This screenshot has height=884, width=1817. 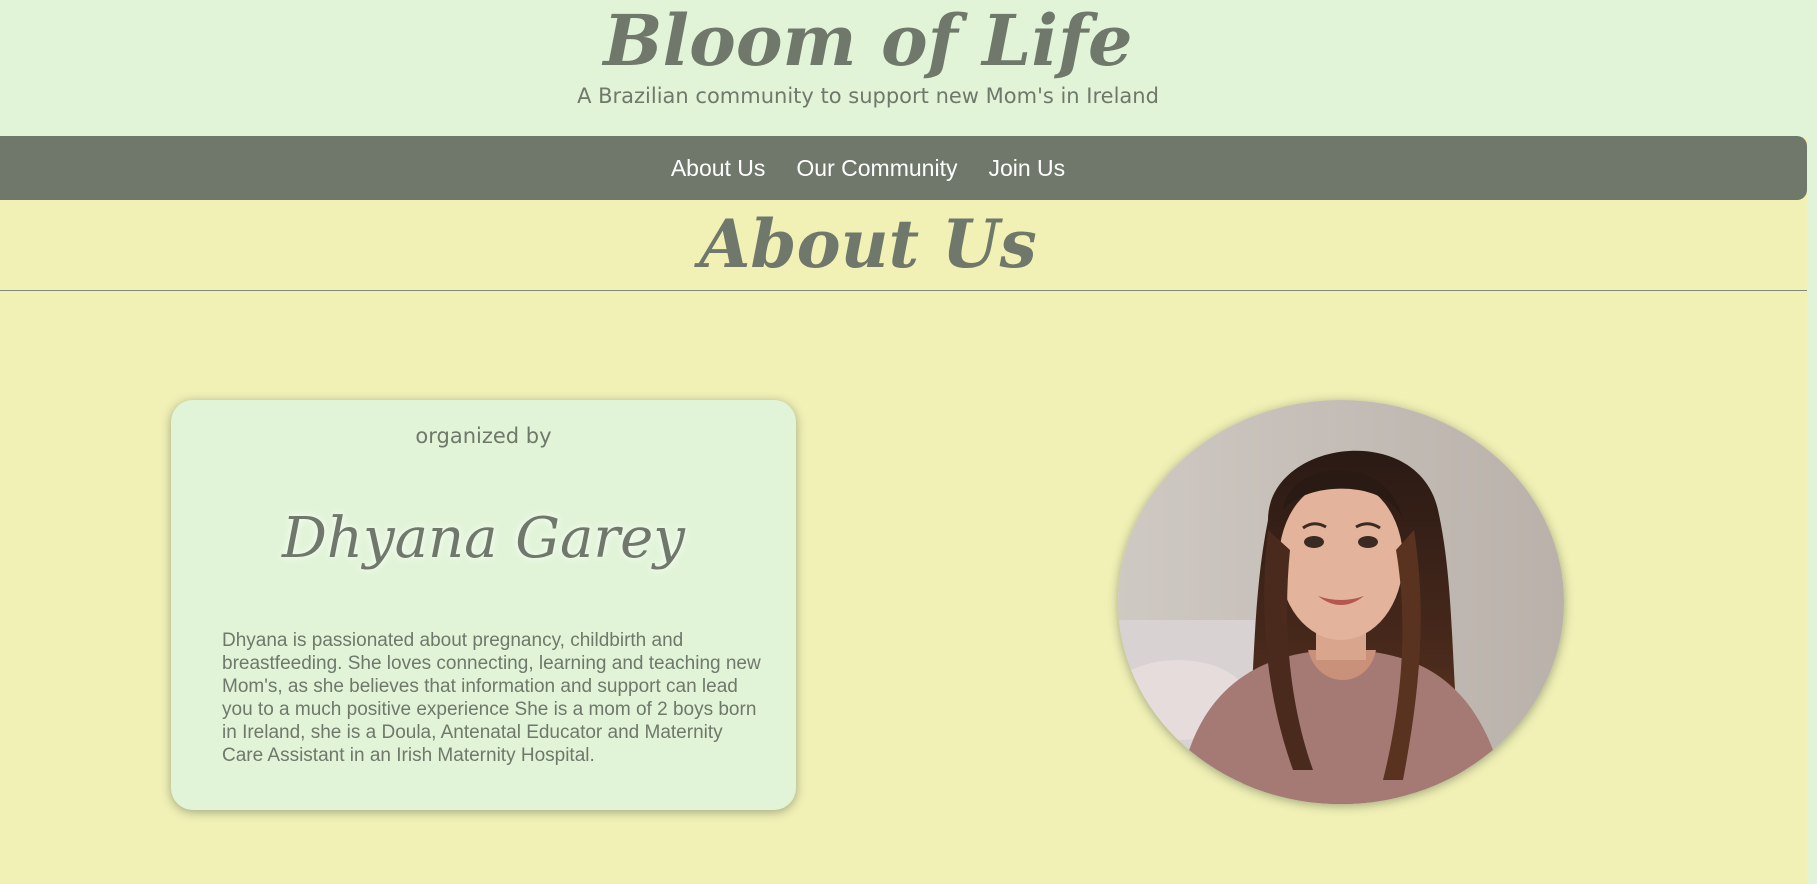 I want to click on right-edge-strip, so click(x=1812, y=442).